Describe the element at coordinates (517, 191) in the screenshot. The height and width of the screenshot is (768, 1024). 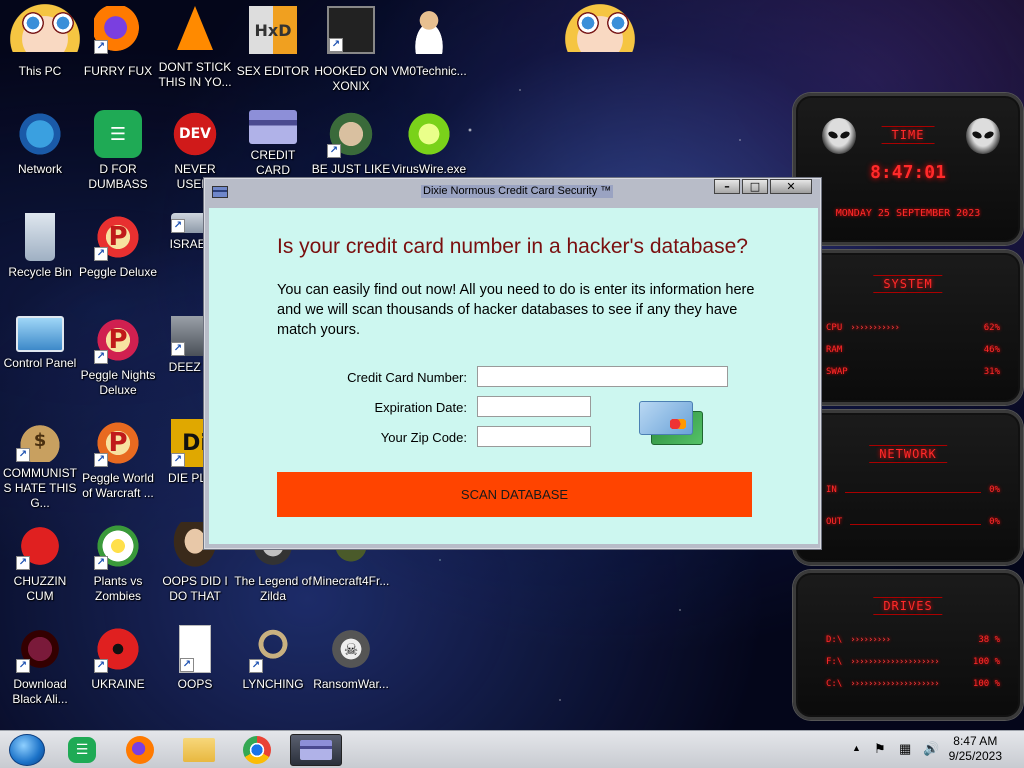
I see `window-title: Dixie Normous Credit Card Security ™` at that location.